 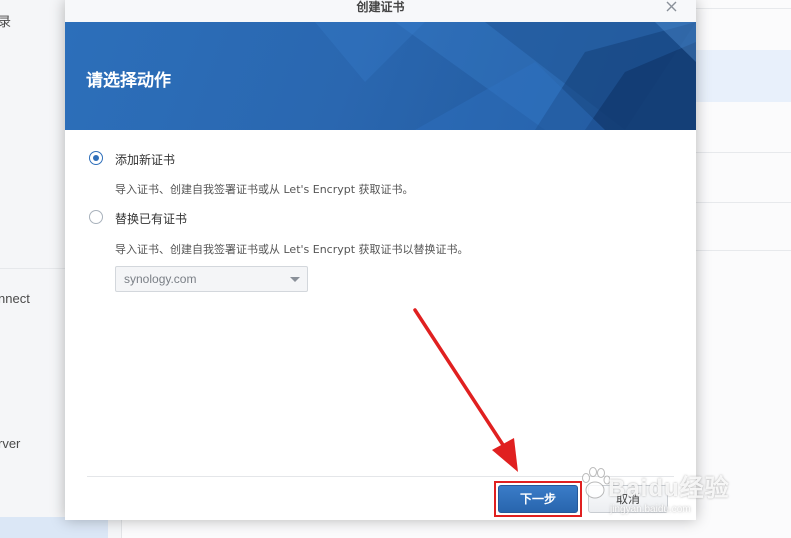 What do you see at coordinates (292, 249) in the screenshot?
I see `replace-existing-certificate-description: 导入证书、创建自我签署证书或从 Let's Encrypt 获取证书以替换证书。` at bounding box center [292, 249].